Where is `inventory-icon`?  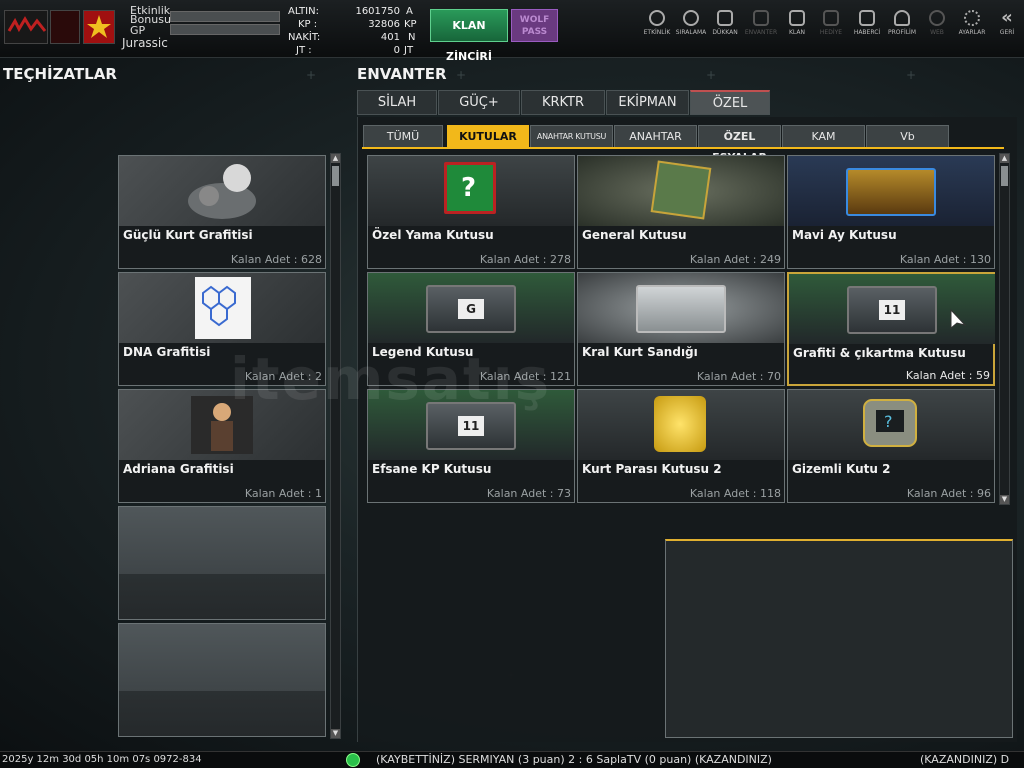
inventory-icon is located at coordinates (761, 18).